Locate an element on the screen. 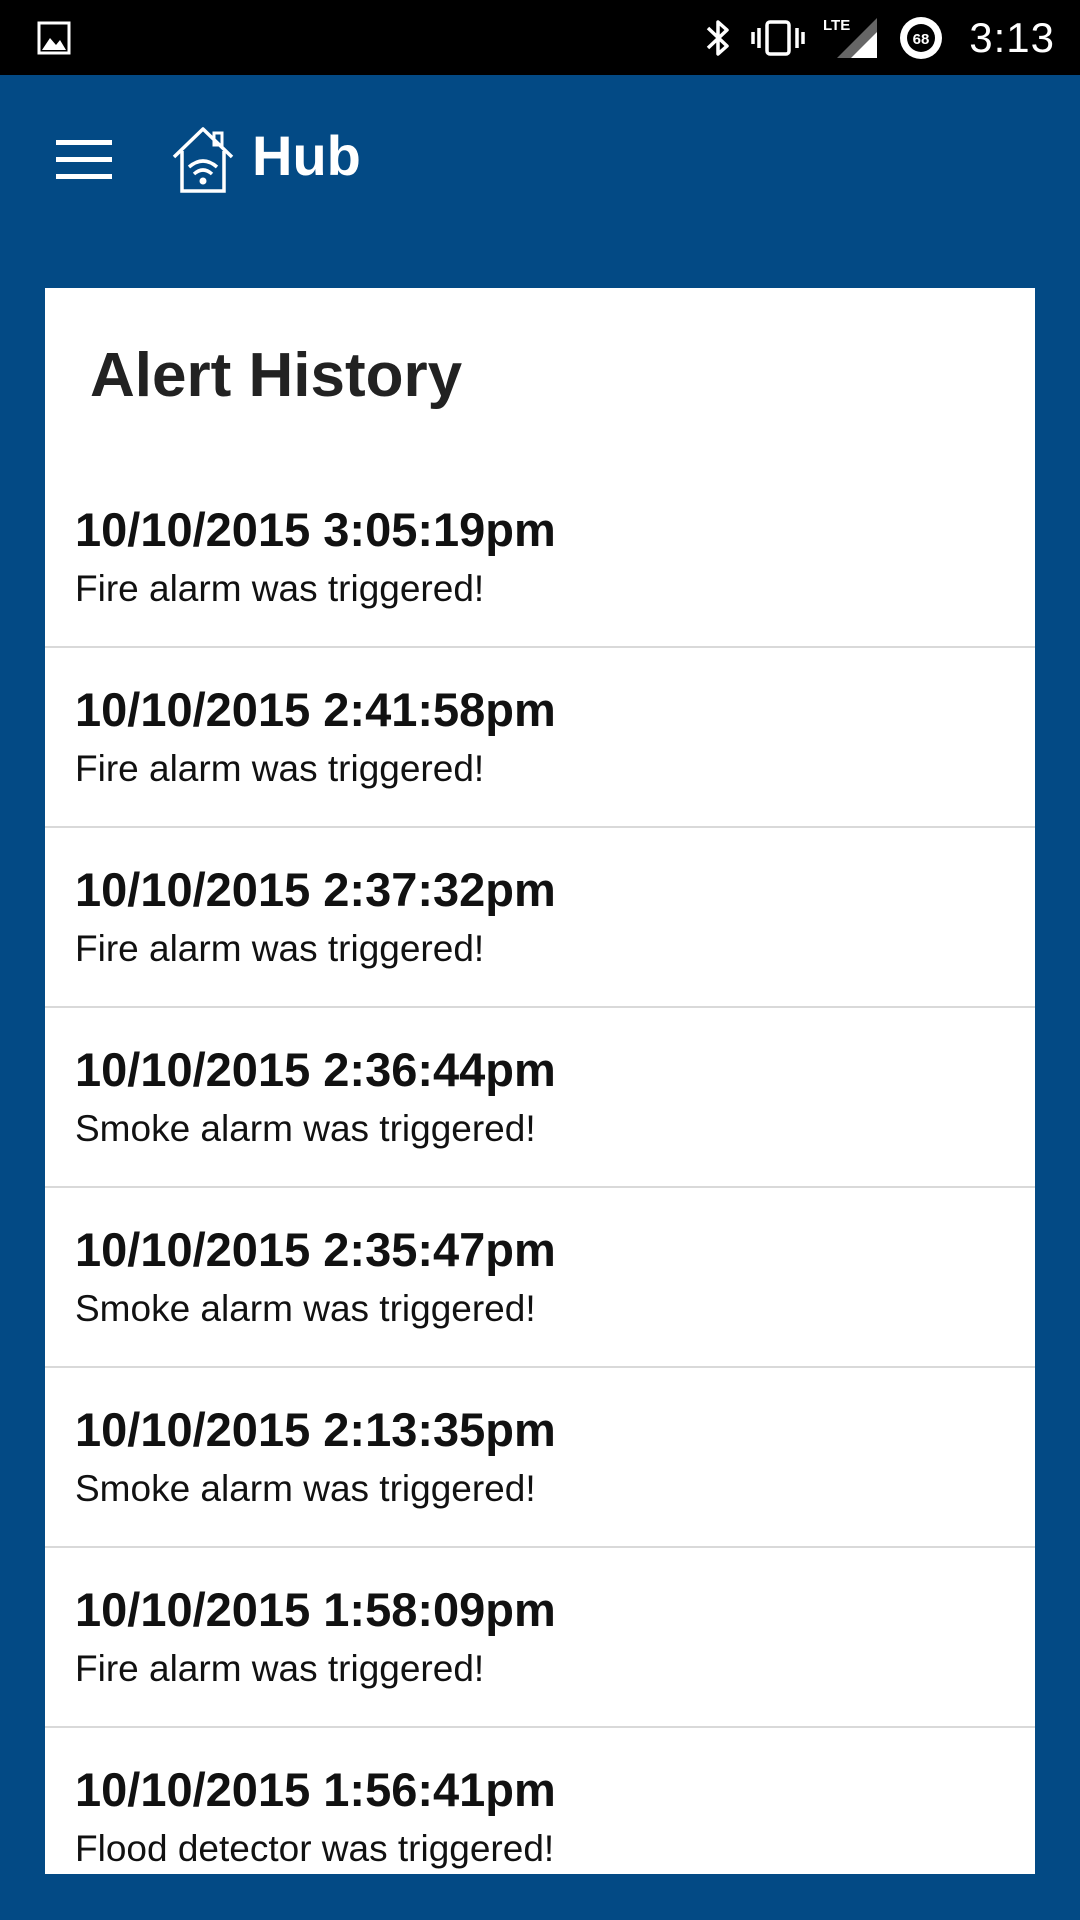 Image resolution: width=1080 pixels, height=1920 pixels. status-time: 3:13 is located at coordinates (1012, 37).